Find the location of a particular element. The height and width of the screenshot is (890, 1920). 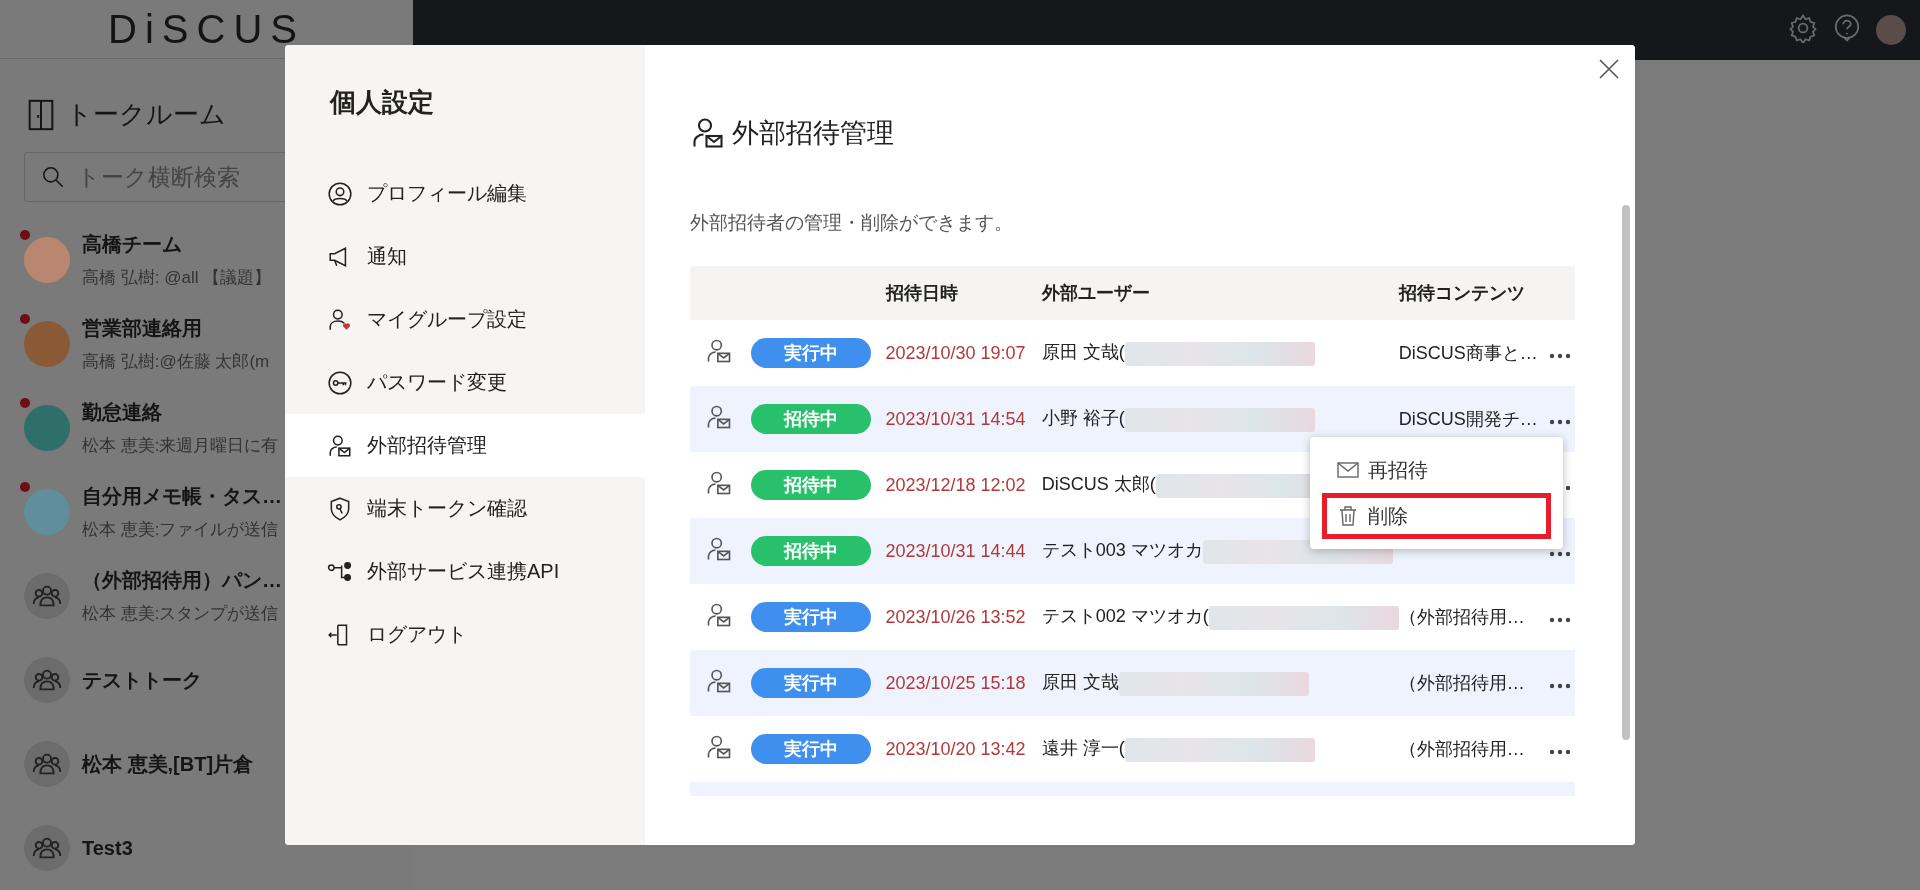

table-cell: 小野 裕子( is located at coordinates (1083, 418).